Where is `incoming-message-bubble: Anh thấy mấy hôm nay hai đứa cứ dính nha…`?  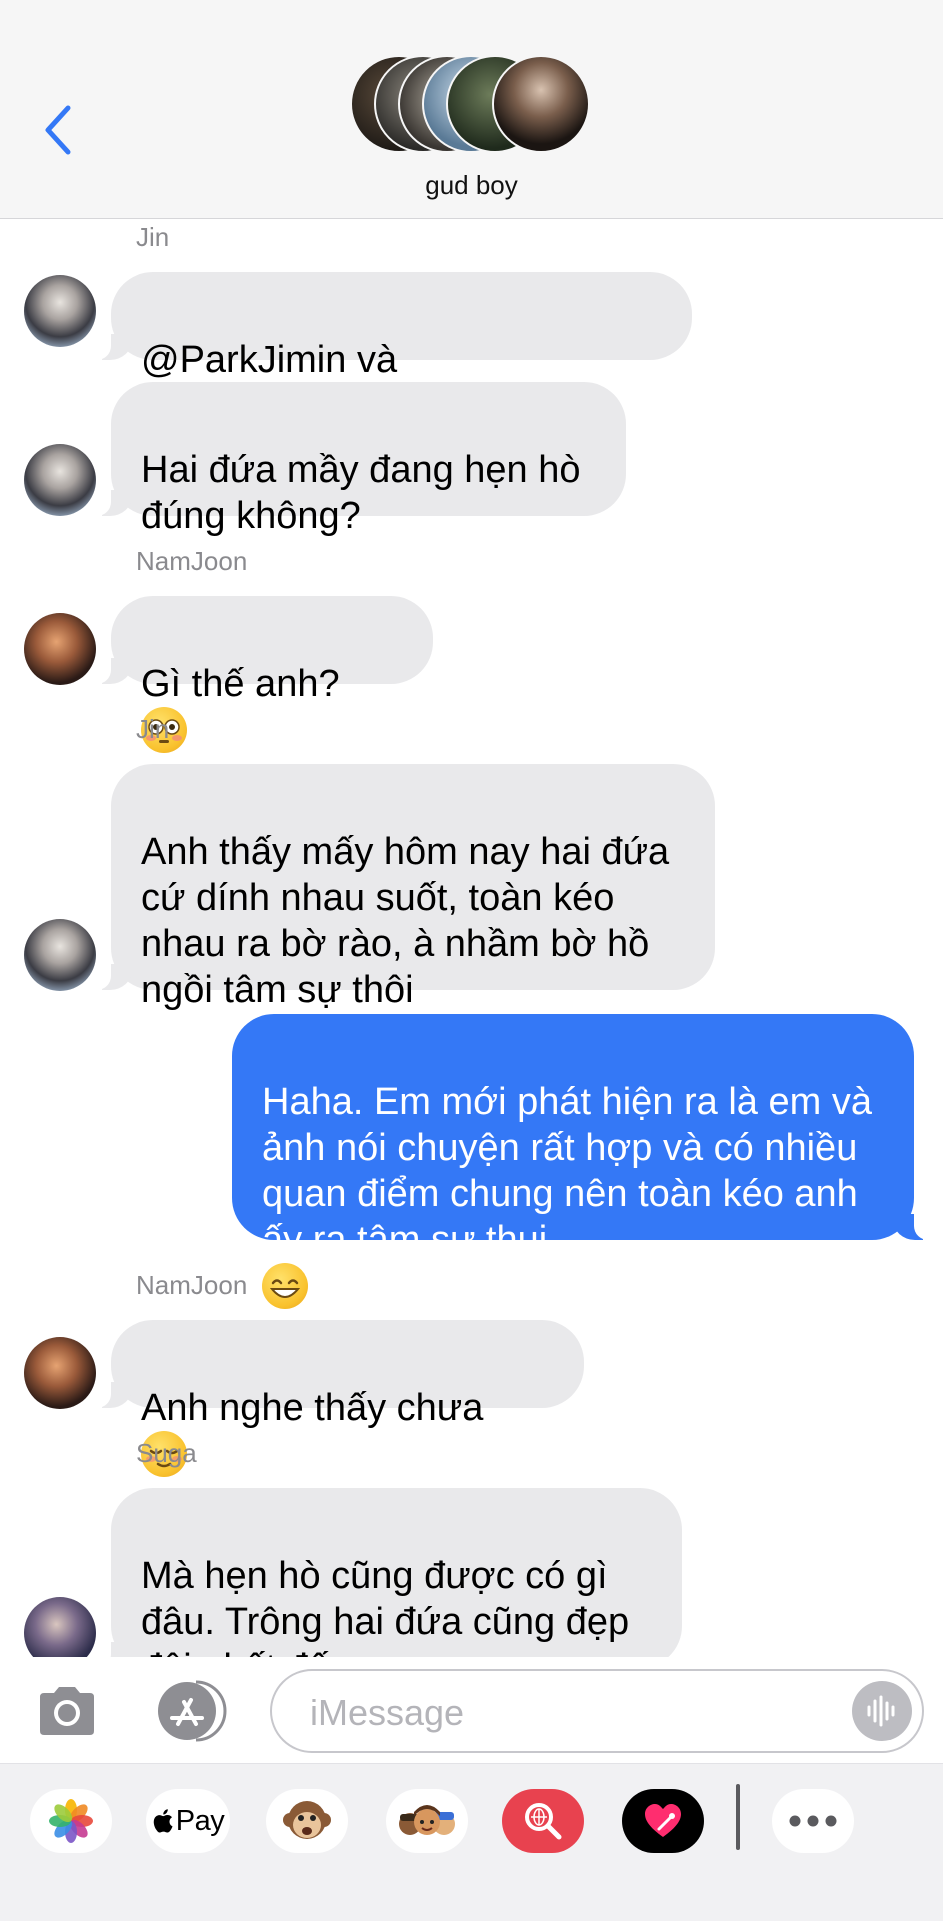 incoming-message-bubble: Anh thấy mấy hôm nay hai đứa cứ dính nha… is located at coordinates (402, 887).